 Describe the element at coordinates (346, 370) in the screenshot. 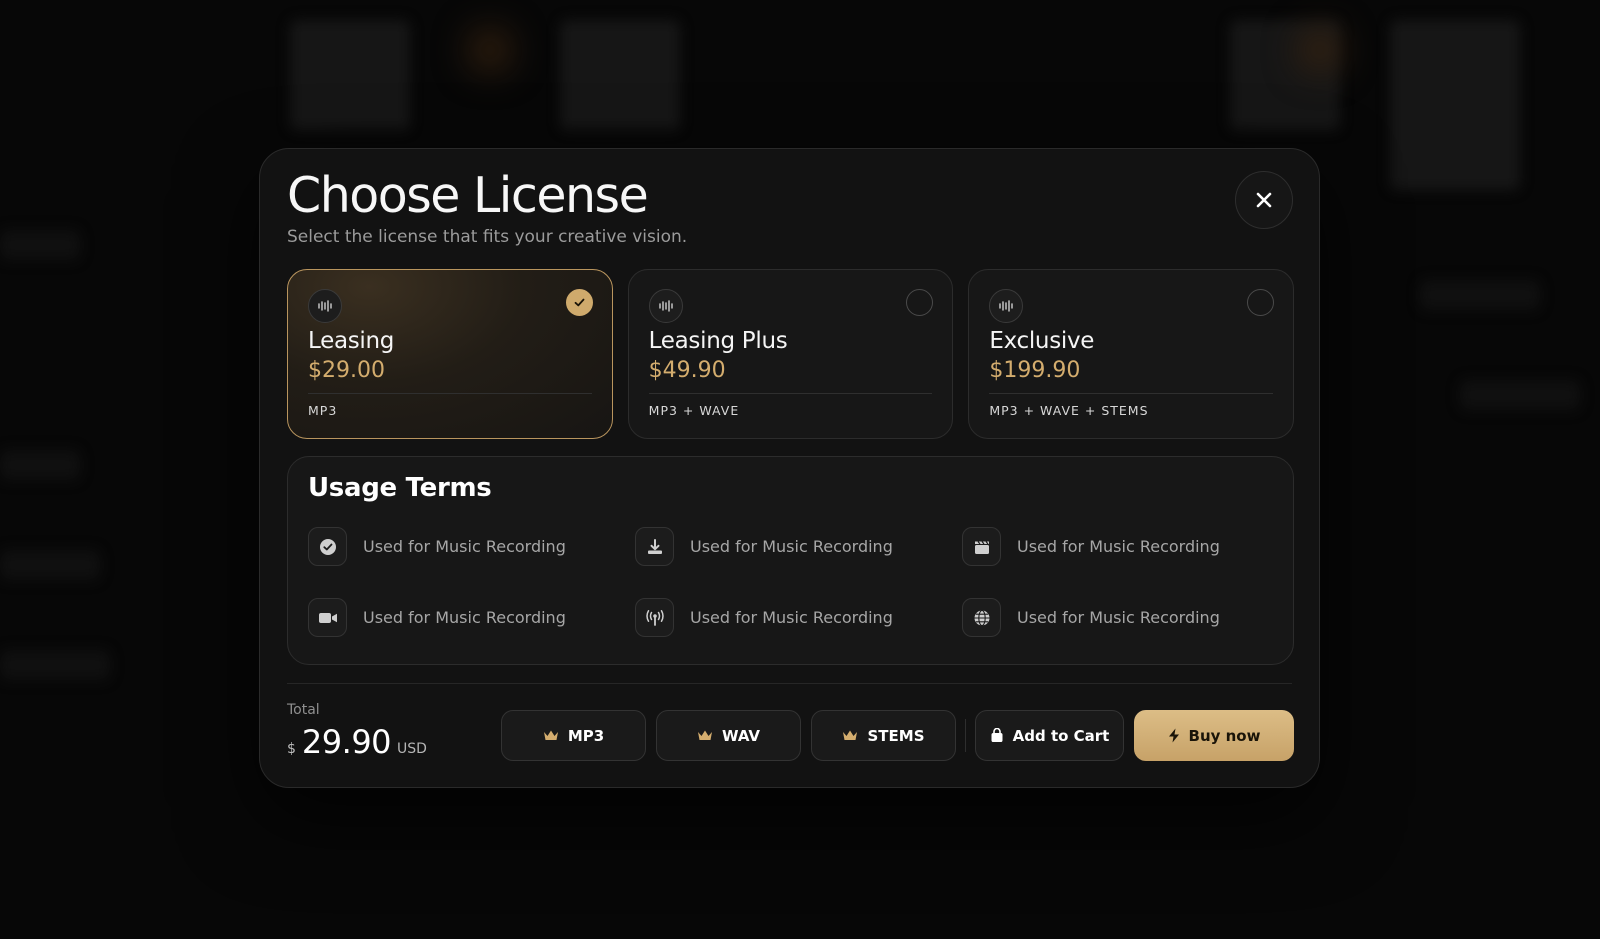

I see `license-price: $29.00` at that location.